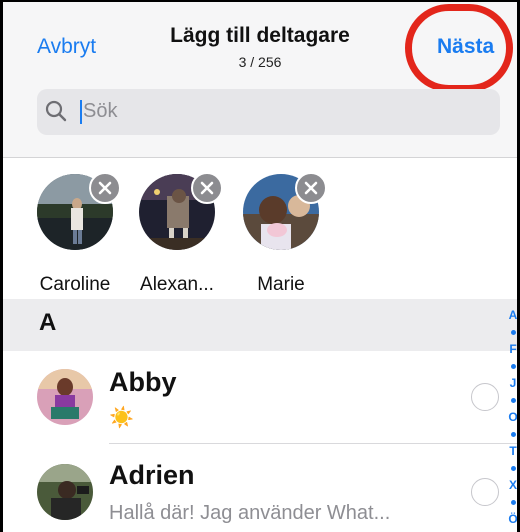 The image size is (520, 532). What do you see at coordinates (100, 111) in the screenshot?
I see `search-placeholder: Sök` at bounding box center [100, 111].